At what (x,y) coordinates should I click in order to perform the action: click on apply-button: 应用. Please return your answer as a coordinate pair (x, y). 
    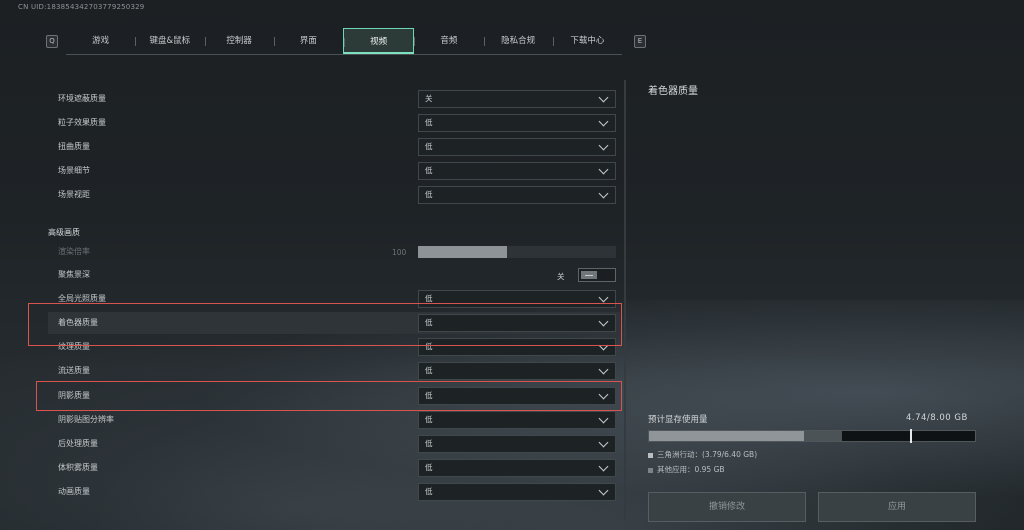
    Looking at the image, I should click on (897, 507).